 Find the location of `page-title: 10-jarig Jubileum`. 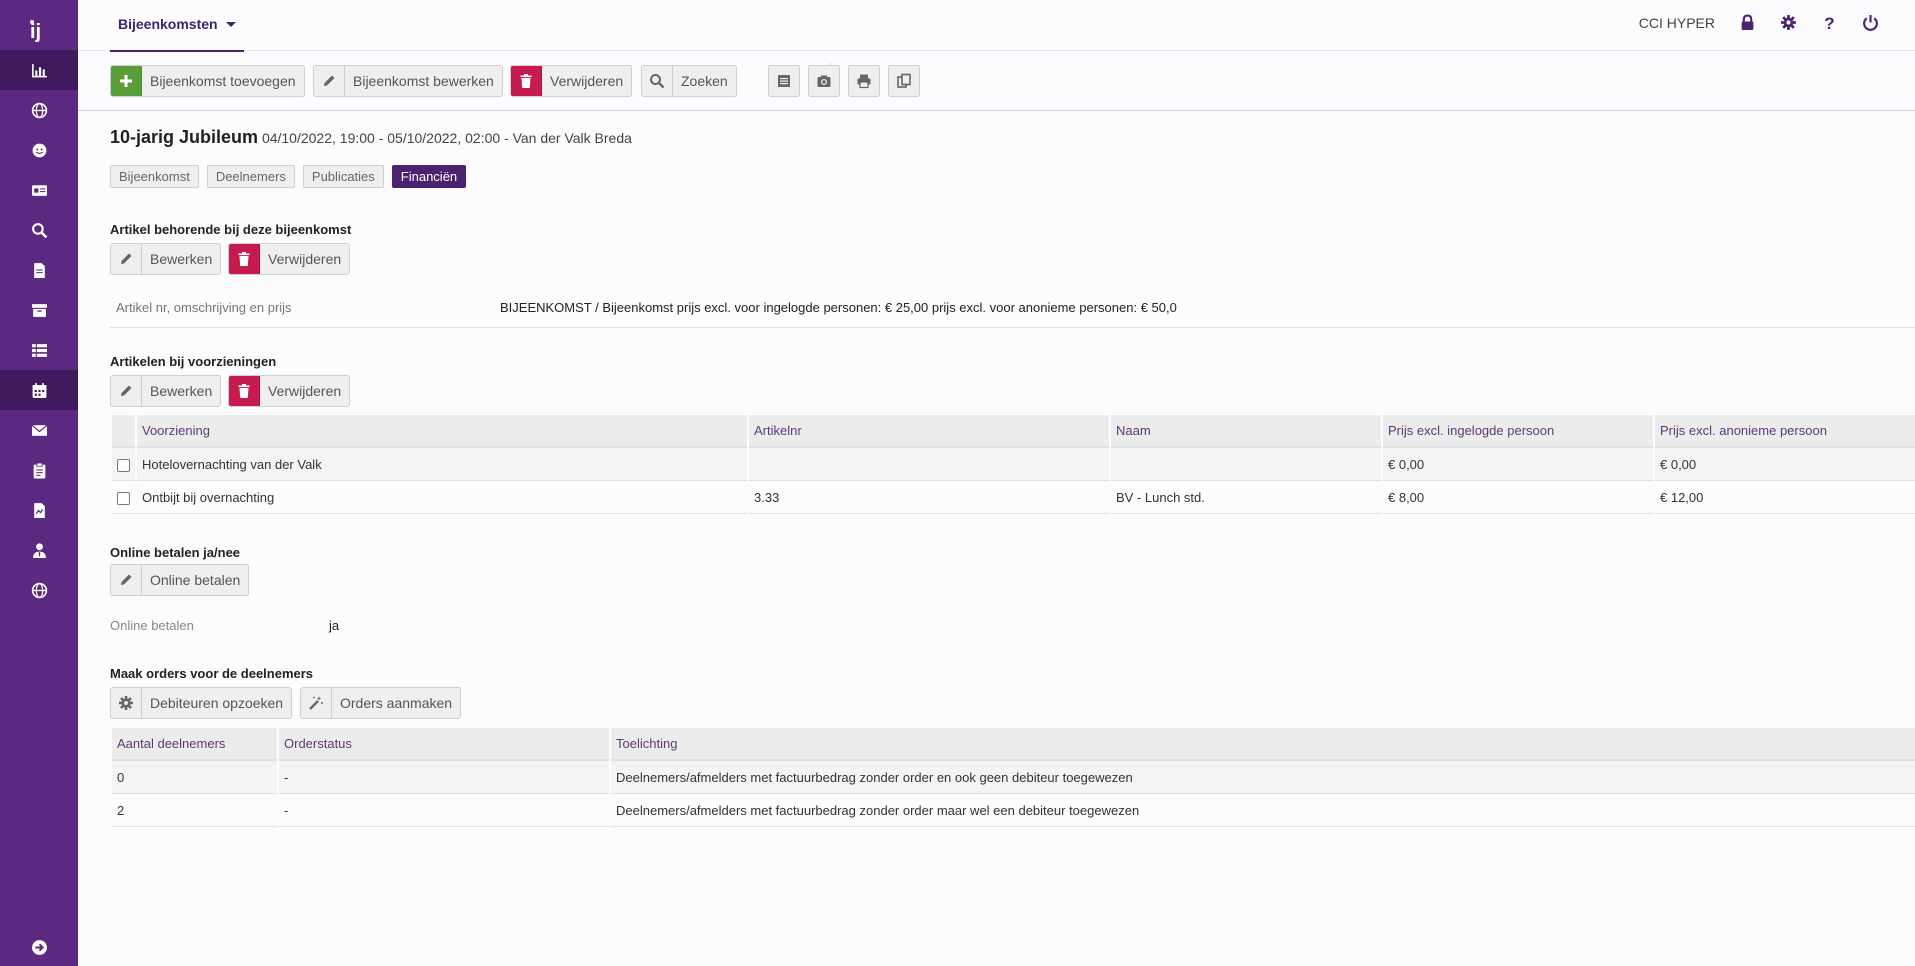

page-title: 10-jarig Jubileum is located at coordinates (184, 137).